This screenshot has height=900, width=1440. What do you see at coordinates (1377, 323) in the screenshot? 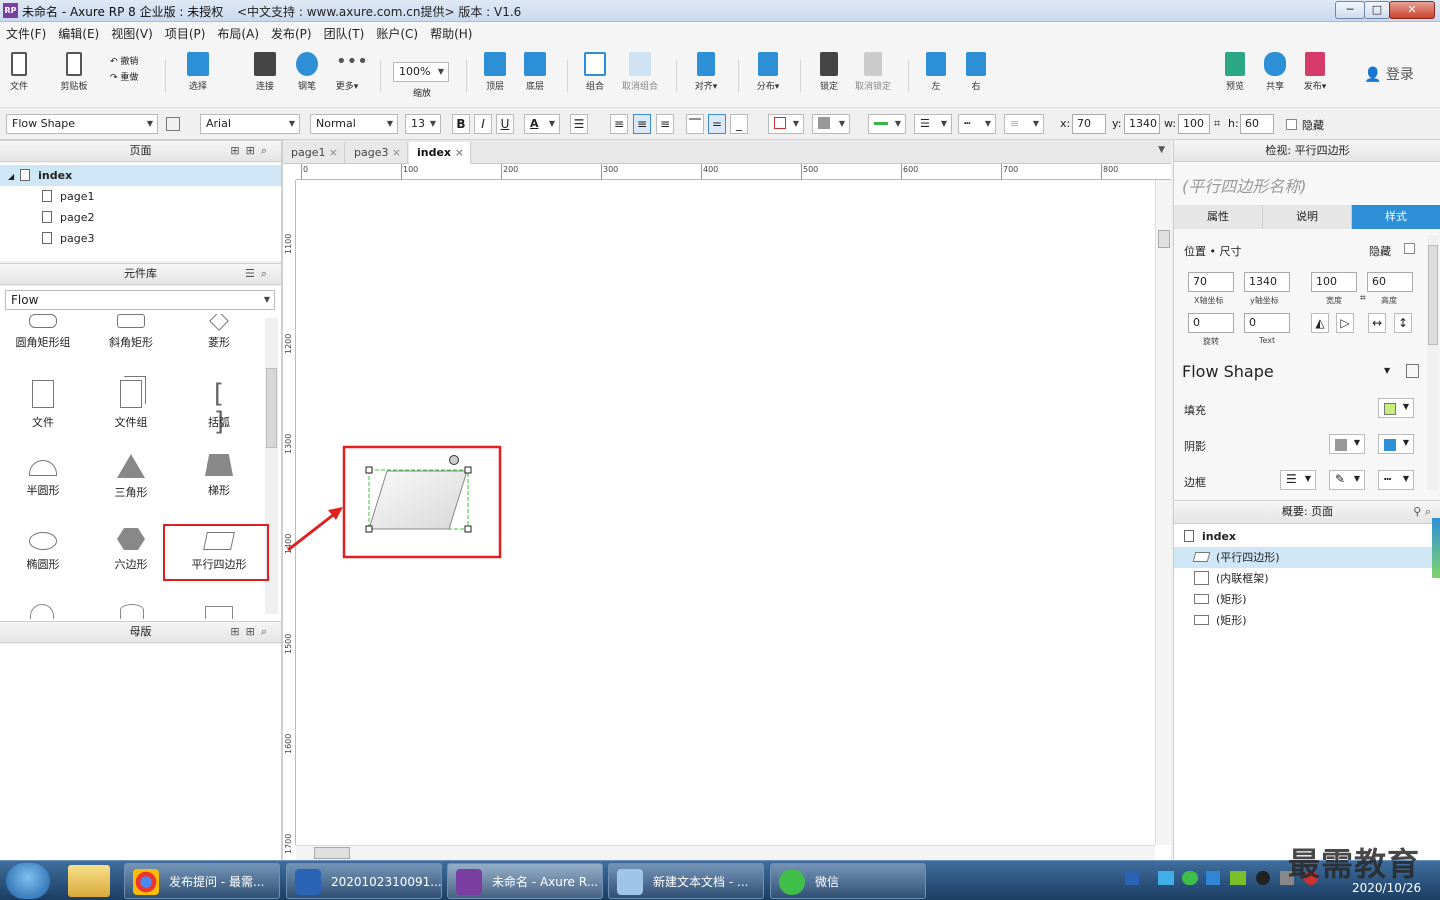
I see `fit-width-button: ↔` at bounding box center [1377, 323].